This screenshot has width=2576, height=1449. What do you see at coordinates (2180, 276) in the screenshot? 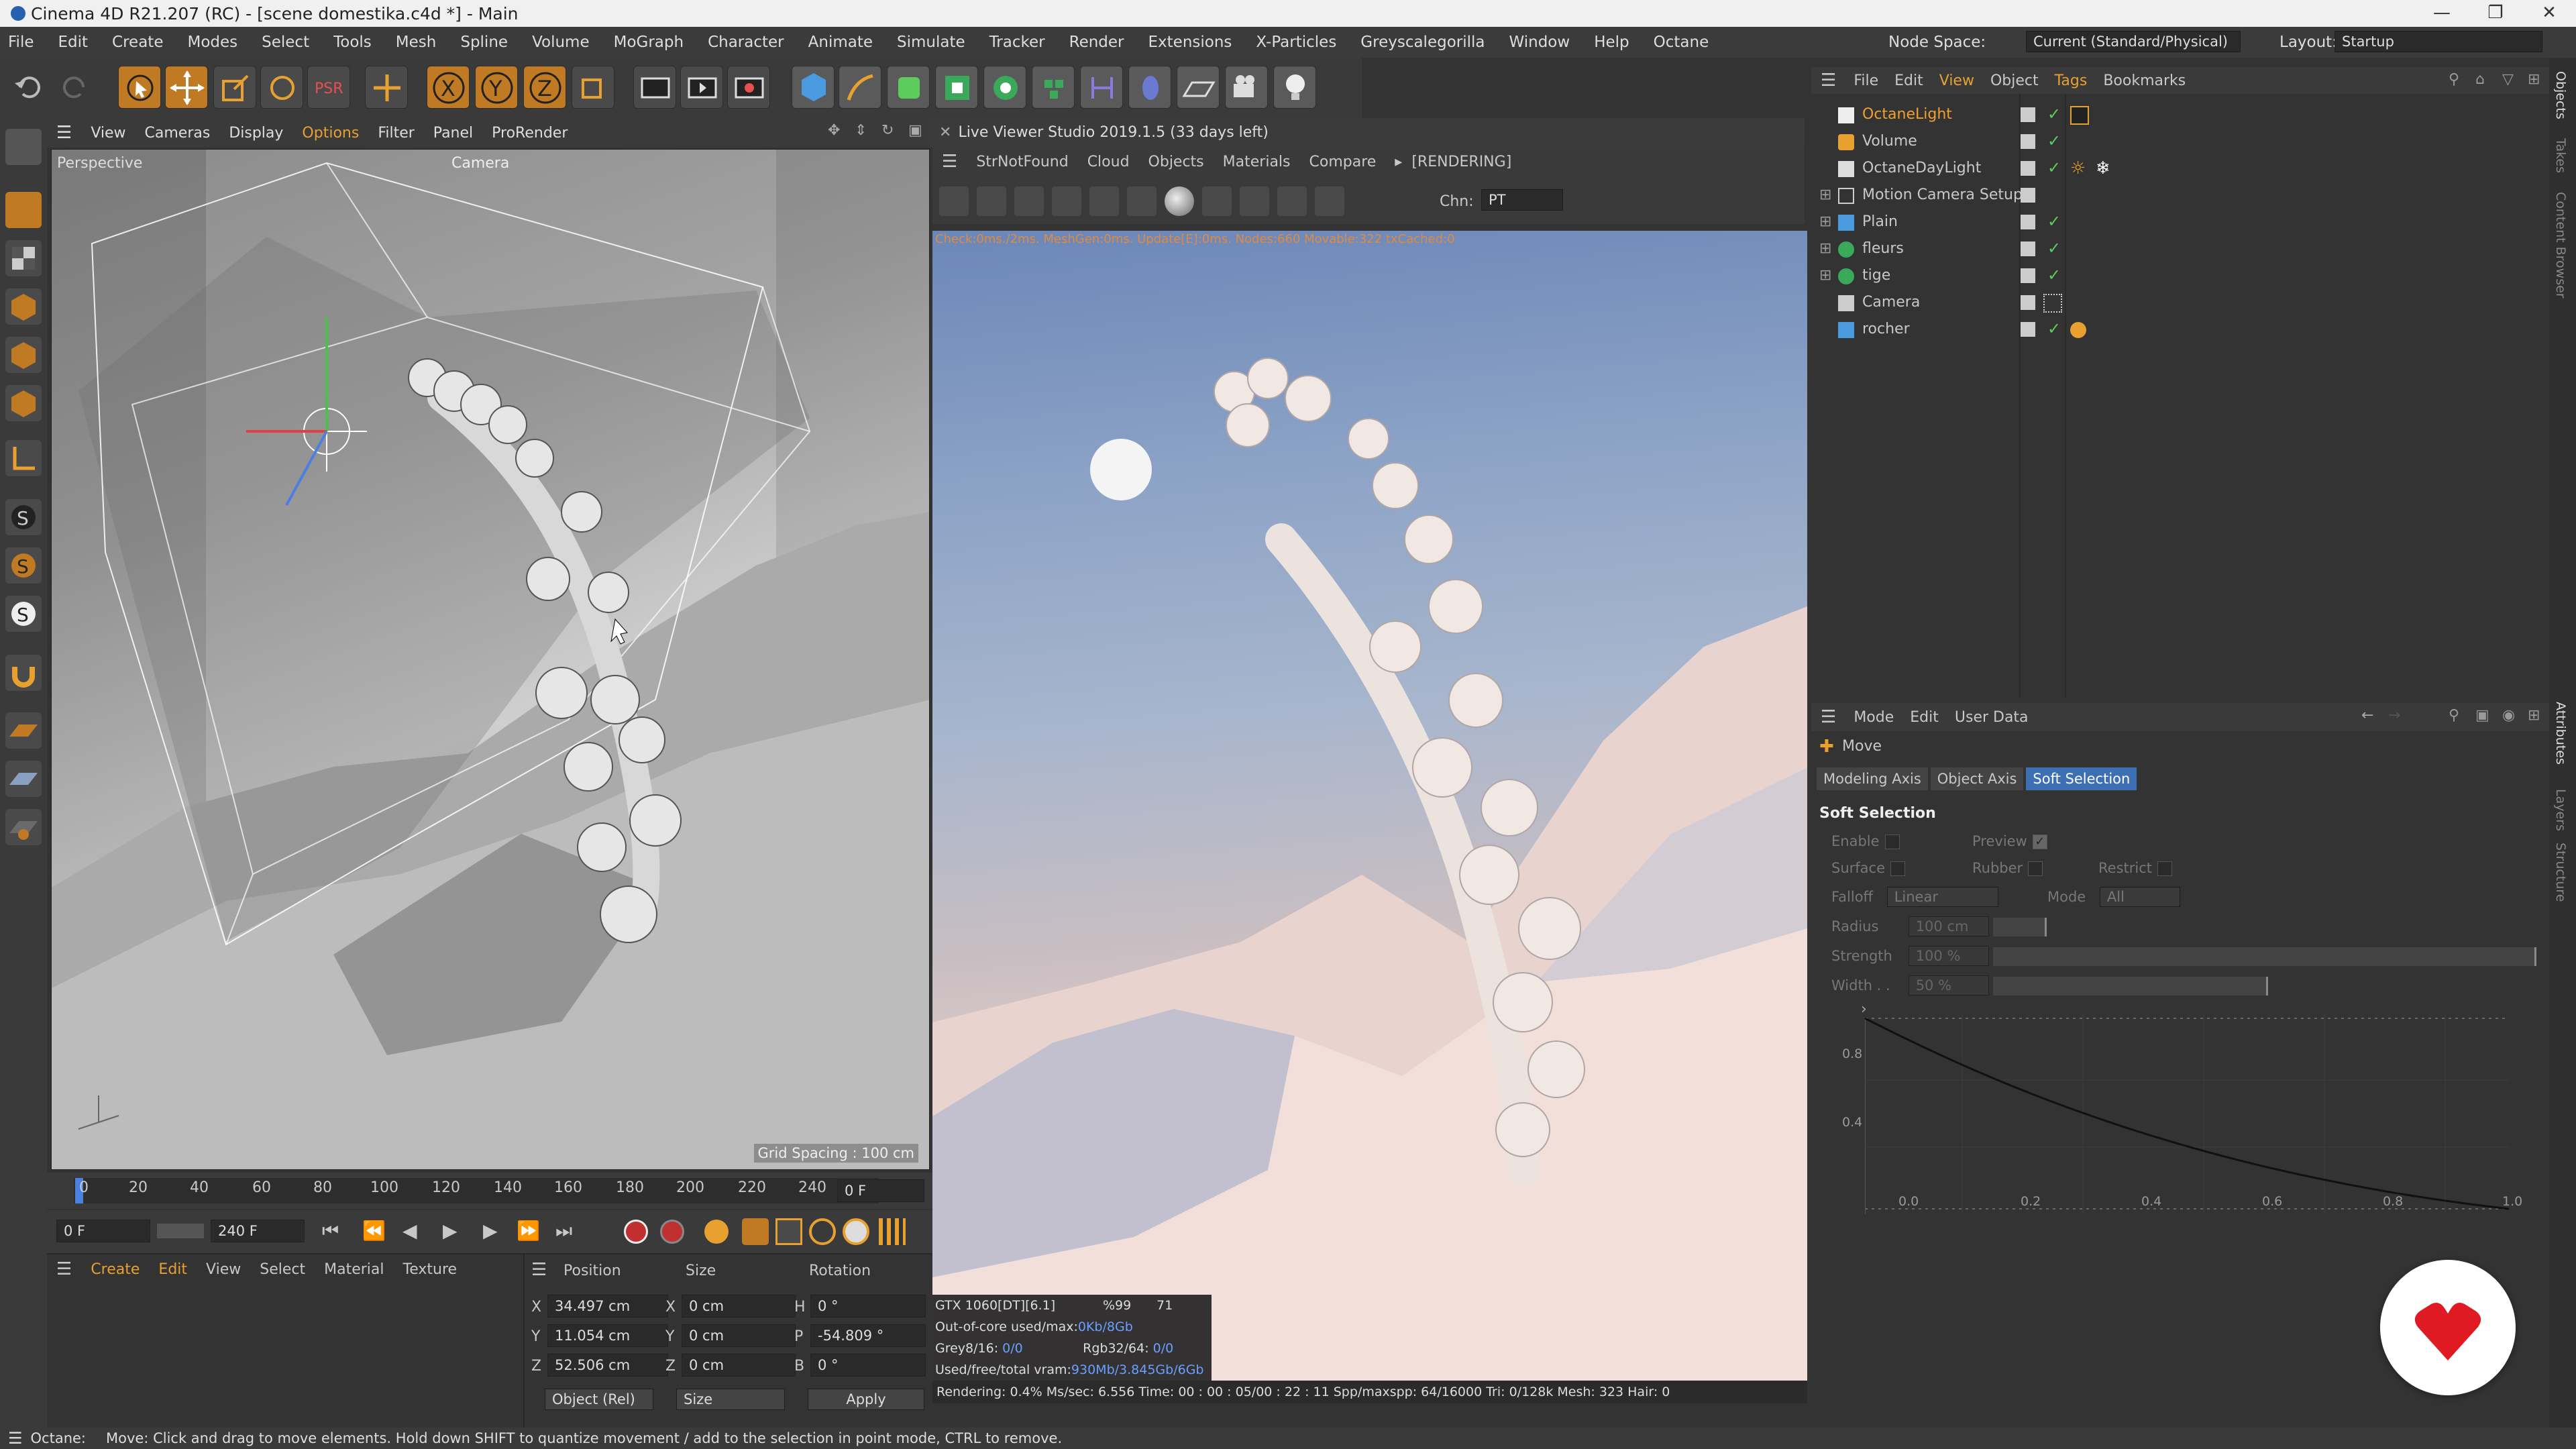
I see `object-row-tige: ⊞ tige ✓` at bounding box center [2180, 276].